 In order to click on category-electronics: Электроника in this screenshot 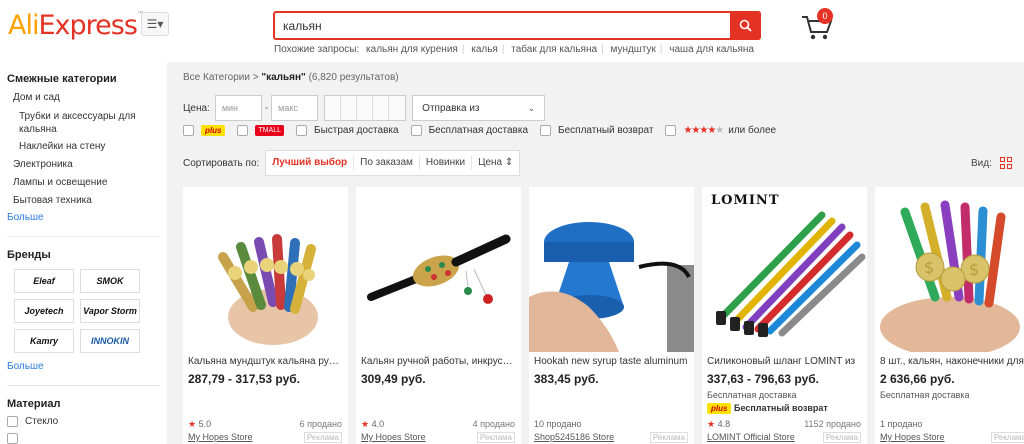, I will do `click(87, 165)`.